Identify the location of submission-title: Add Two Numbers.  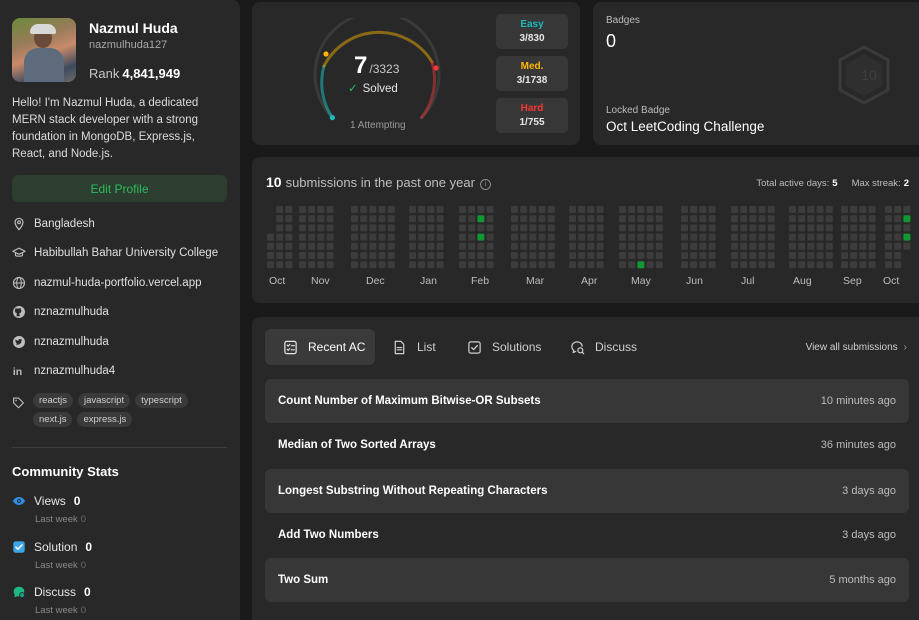
(328, 535).